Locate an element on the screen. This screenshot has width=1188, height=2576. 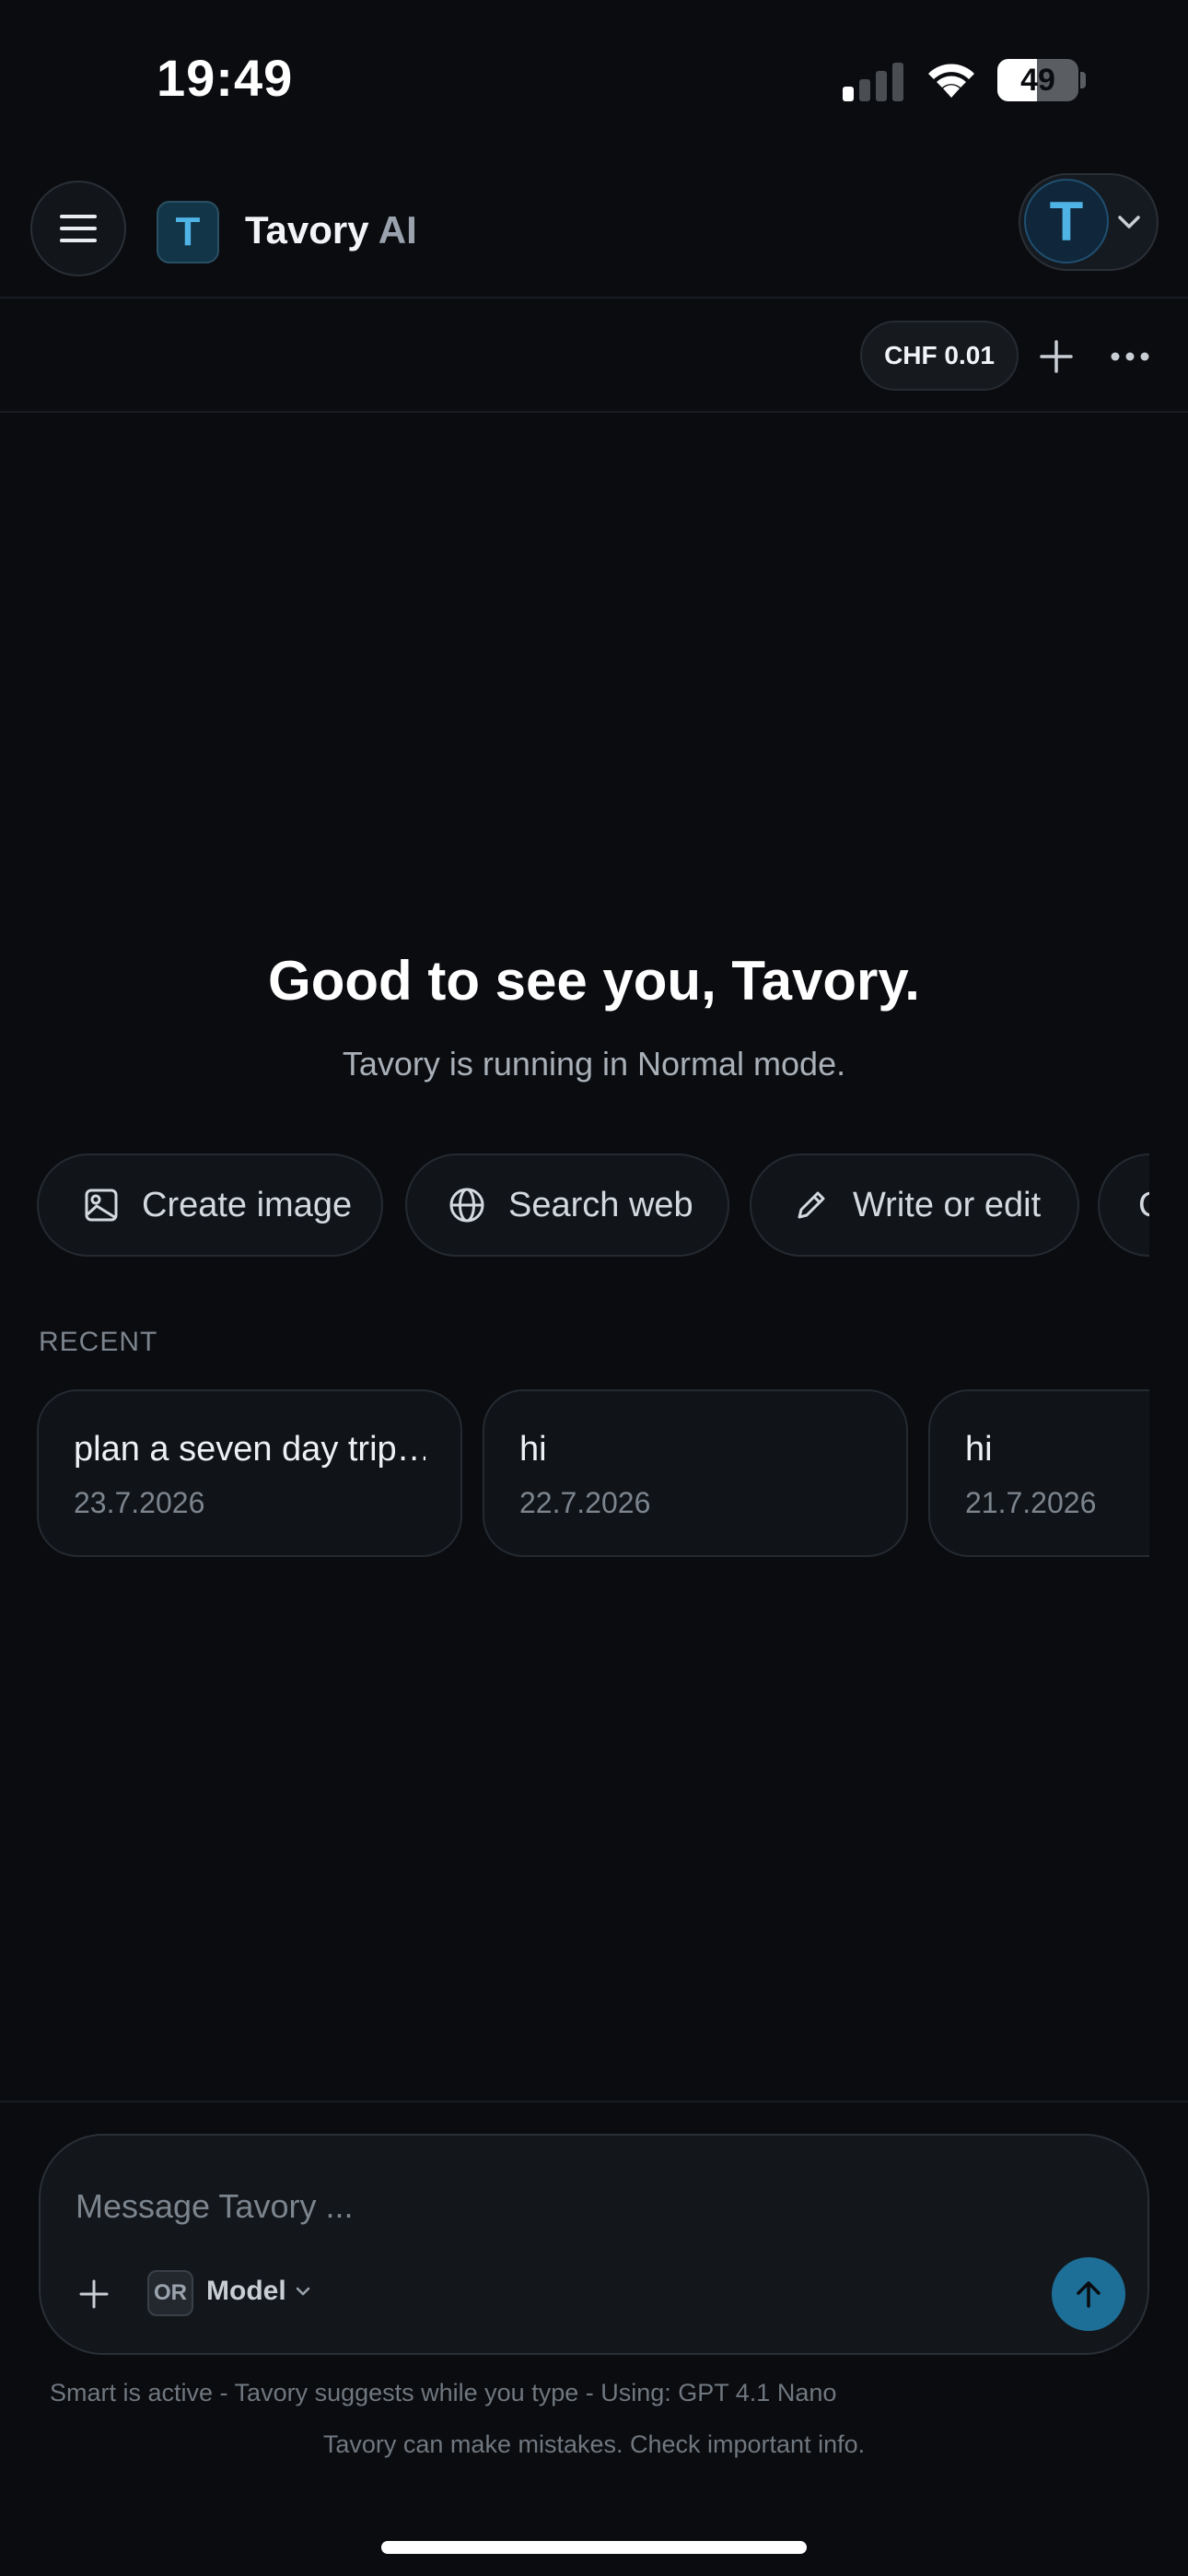
chip-label: Search web is located at coordinates (600, 1204).